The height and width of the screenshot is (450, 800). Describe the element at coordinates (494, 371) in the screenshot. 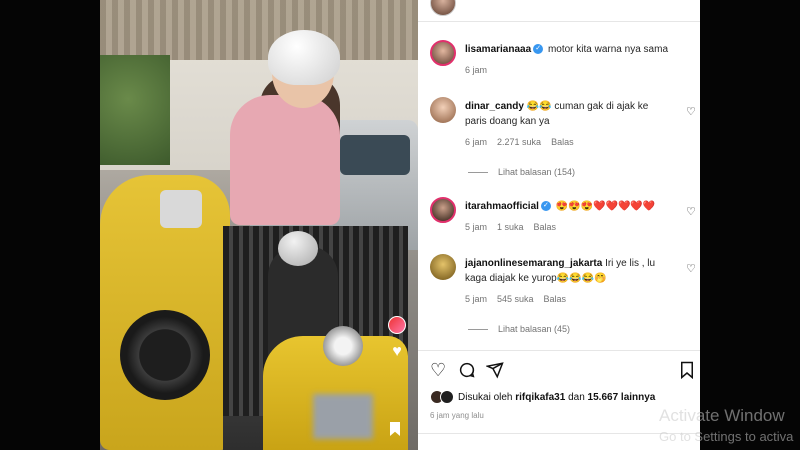

I see `send-icon` at that location.